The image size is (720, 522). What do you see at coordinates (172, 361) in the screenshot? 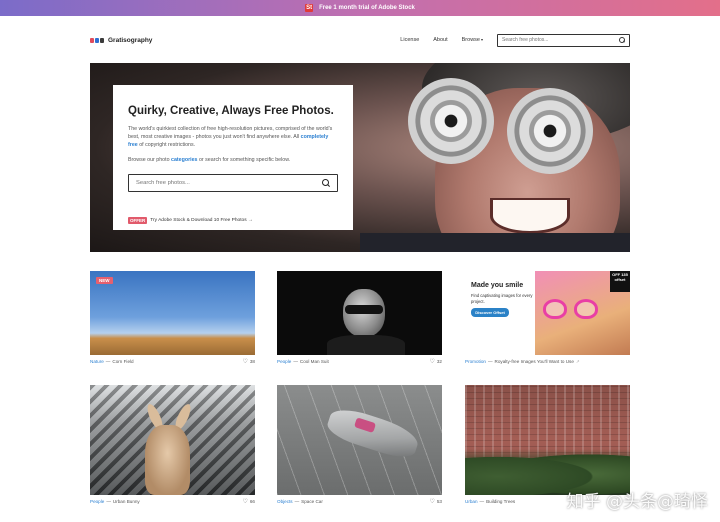
I see `photo-meta: Nature — Corn Field ♡ 38` at bounding box center [172, 361].